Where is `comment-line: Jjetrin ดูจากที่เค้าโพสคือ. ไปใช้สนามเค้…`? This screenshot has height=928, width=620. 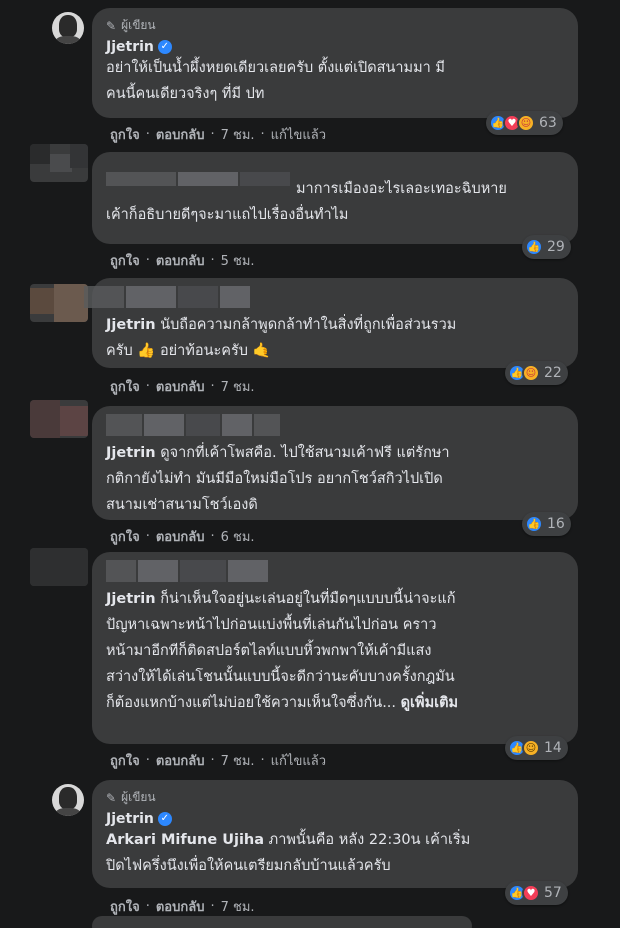
comment-line: Jjetrin ดูจากที่เค้าโพสคือ. ไปใช้สนามเค้… is located at coordinates (335, 453).